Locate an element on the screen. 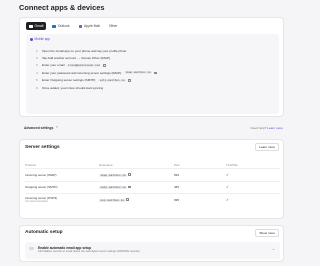  smtp-host-code: smtp.mailbox.io is located at coordinates (112, 80).